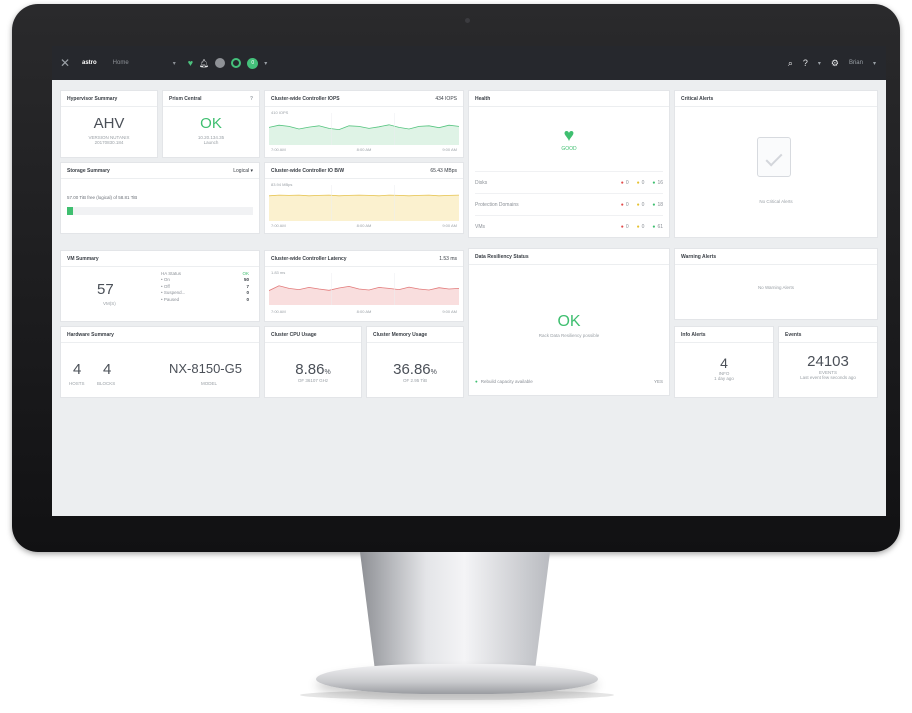 The height and width of the screenshot is (713, 912). I want to click on hardware-model: NX-8150-G5, so click(205, 368).